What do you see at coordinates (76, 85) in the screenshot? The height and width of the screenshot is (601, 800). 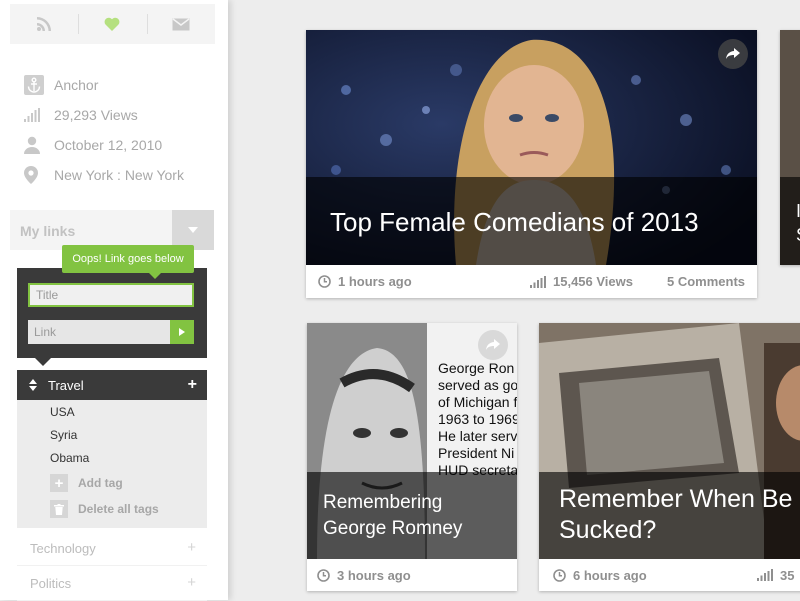 I see `meta-anchor-text: Anchor` at bounding box center [76, 85].